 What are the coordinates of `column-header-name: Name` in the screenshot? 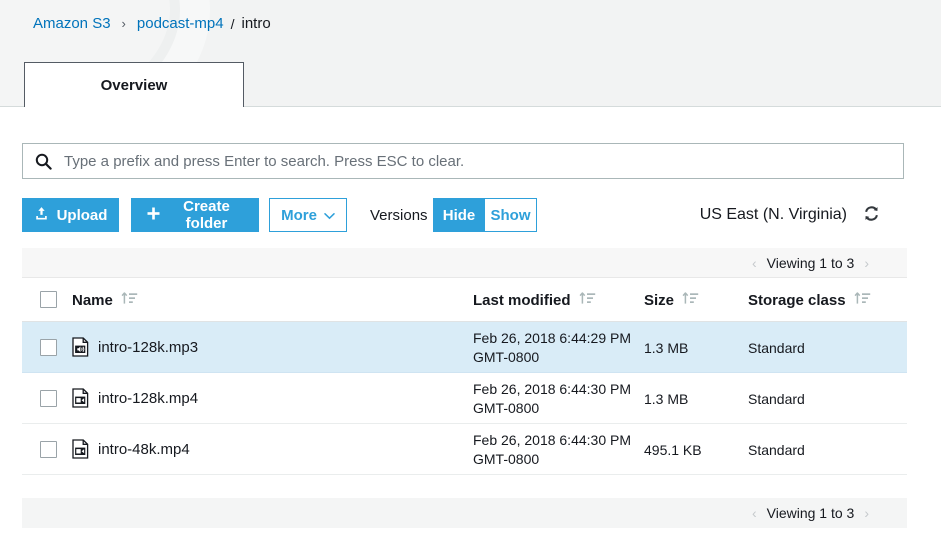 It's located at (105, 300).